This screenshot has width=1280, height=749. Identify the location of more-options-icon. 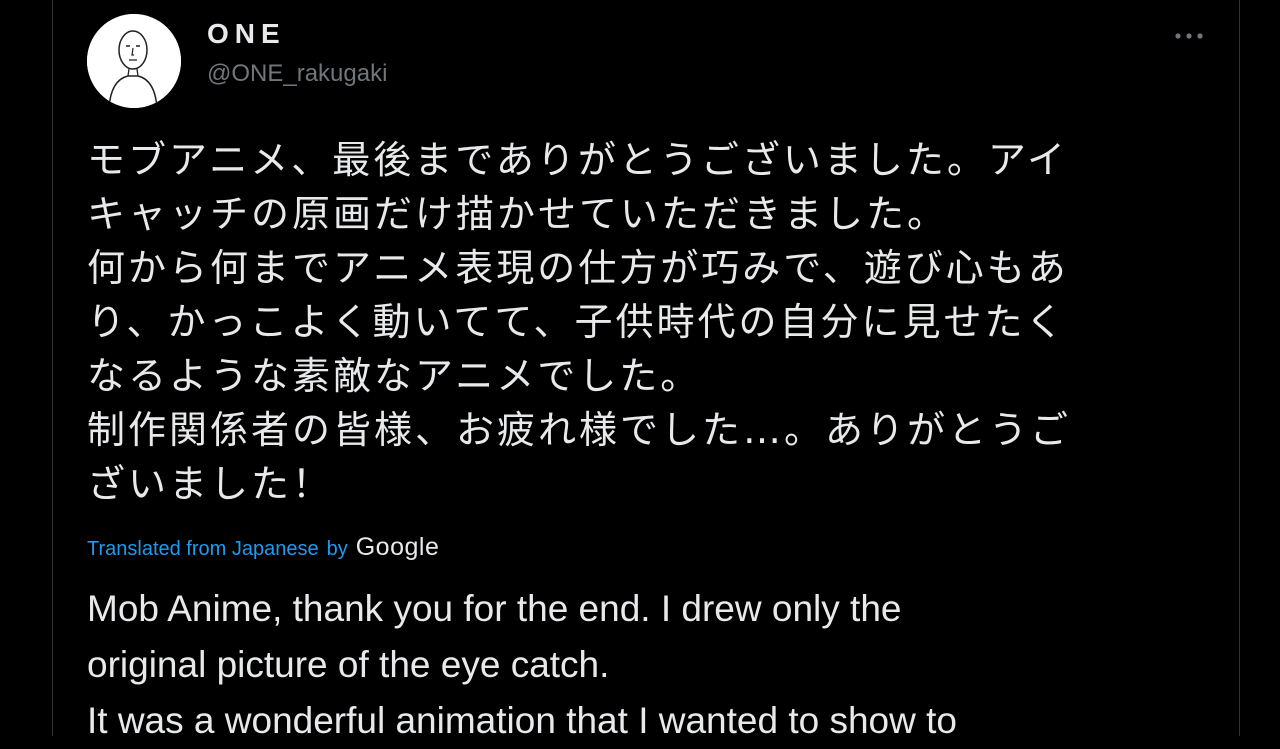
(1189, 36).